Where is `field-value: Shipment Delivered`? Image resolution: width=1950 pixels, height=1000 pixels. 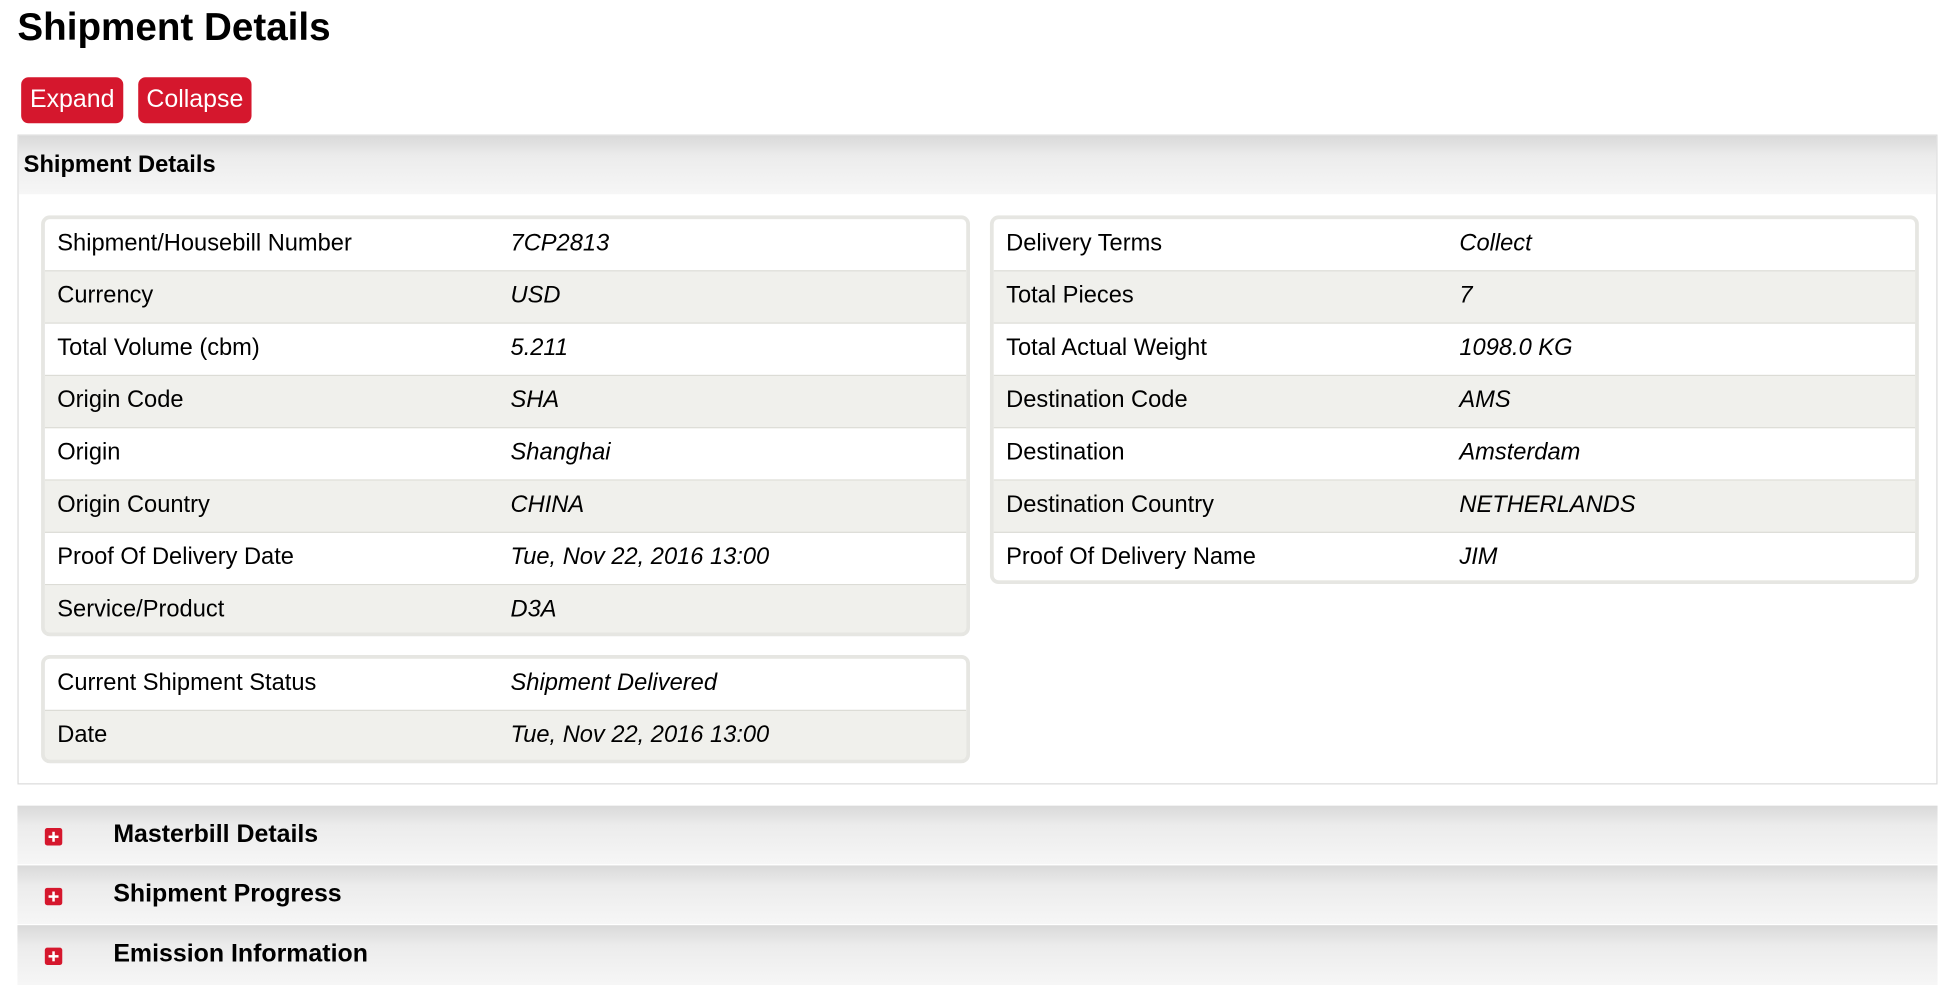 field-value: Shipment Delivered is located at coordinates (614, 683).